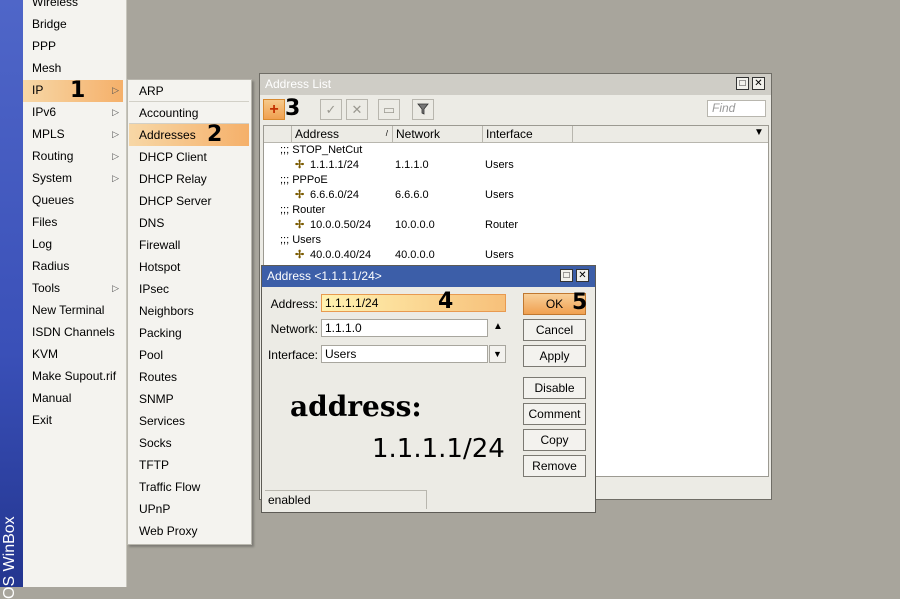 This screenshot has height=599, width=900. I want to click on address-field: 1.1.1.1/24, so click(413, 303).